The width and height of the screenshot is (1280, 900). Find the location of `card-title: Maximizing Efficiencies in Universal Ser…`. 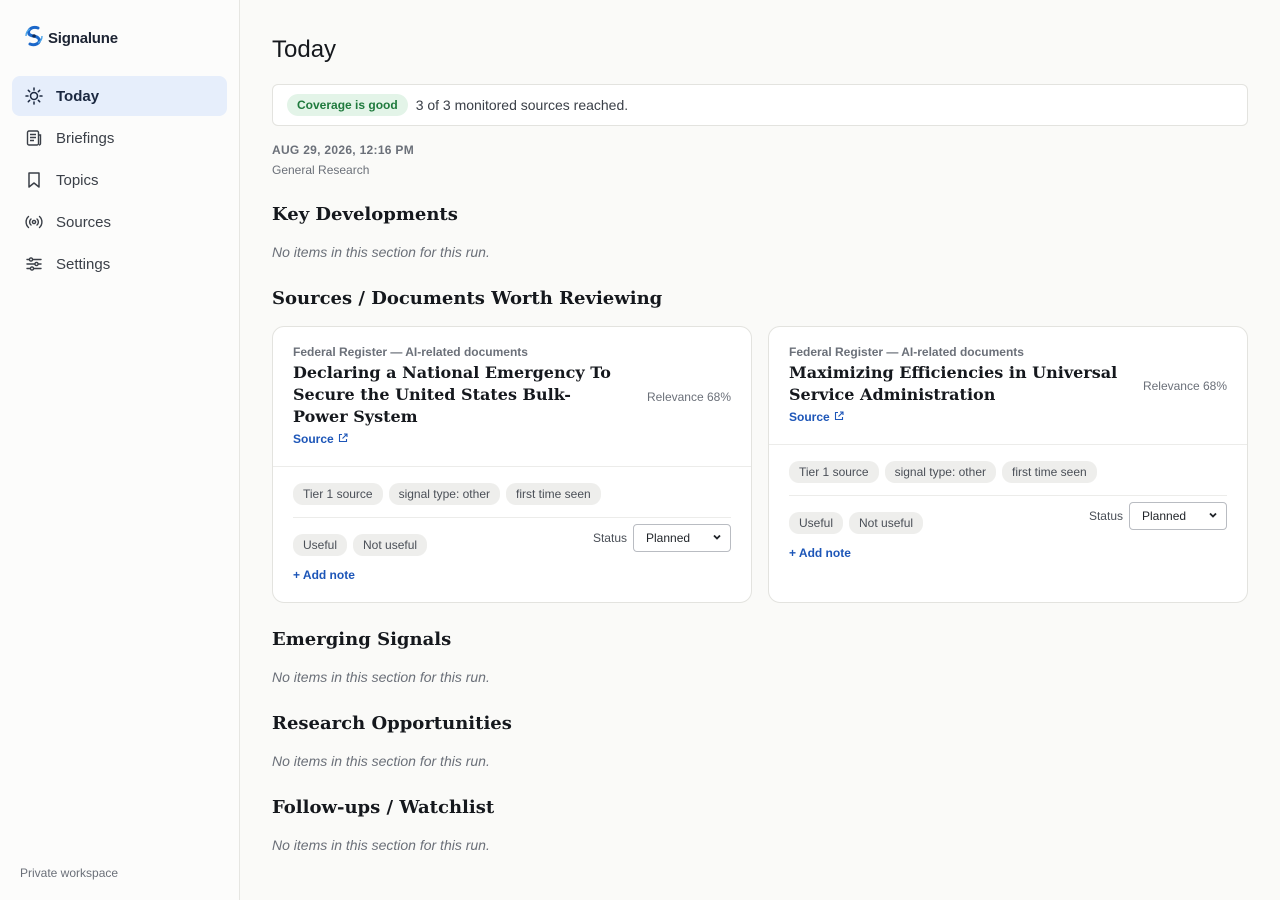

card-title: Maximizing Efficiencies in Universal Ser… is located at coordinates (953, 383).